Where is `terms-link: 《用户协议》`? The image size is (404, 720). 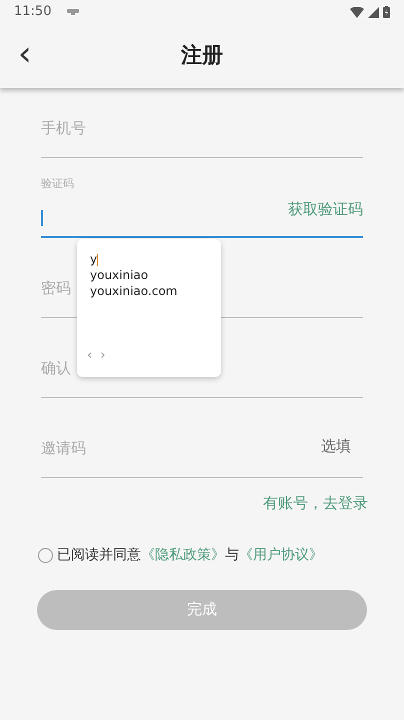
terms-link: 《用户协议》 is located at coordinates (281, 554).